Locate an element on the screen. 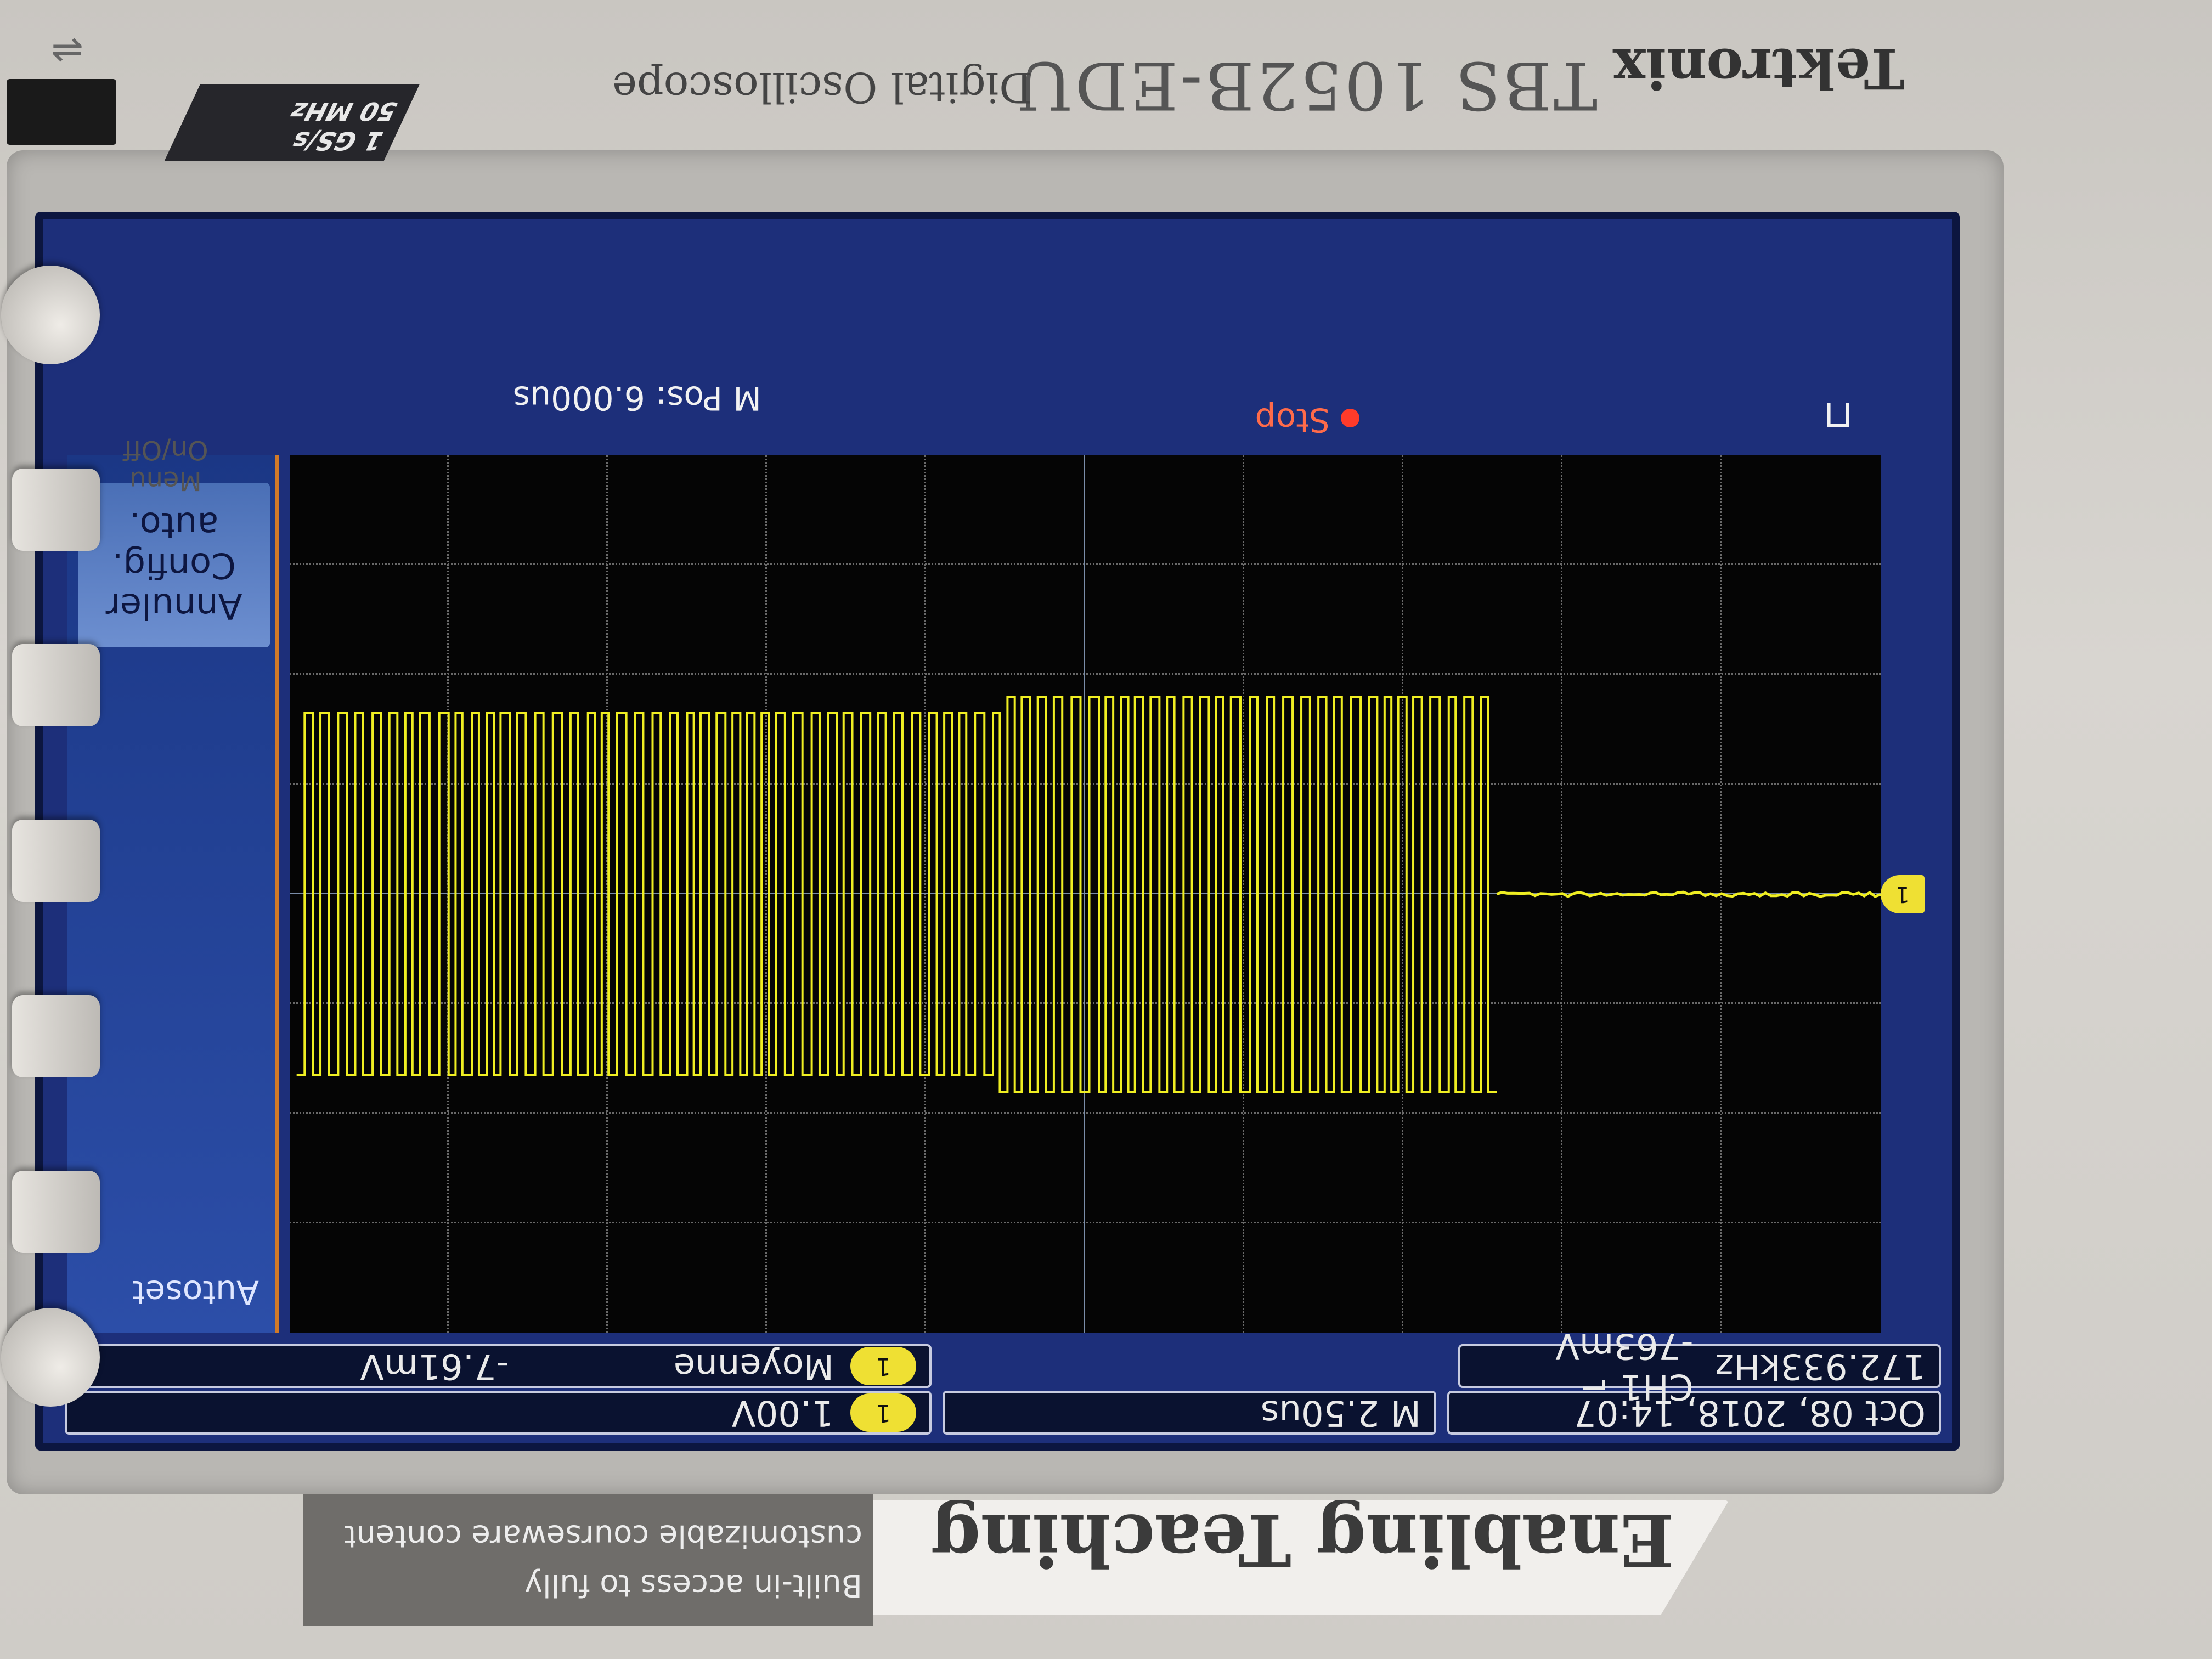 This screenshot has width=2212, height=1659. trace-idle-segment is located at coordinates (1689, 894).